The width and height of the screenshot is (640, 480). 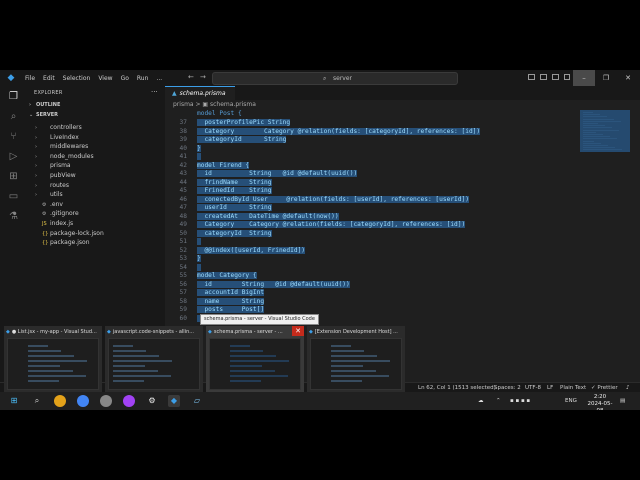 What do you see at coordinates (183, 319) in the screenshot?
I see `code-line: 60` at bounding box center [183, 319].